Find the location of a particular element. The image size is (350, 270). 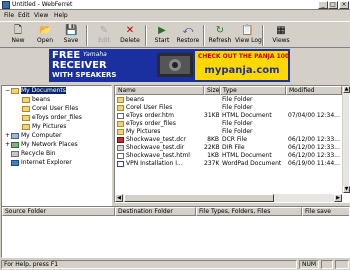

tree-node-internet-explorer: Internet Explorer is located at coordinates (41, 163).